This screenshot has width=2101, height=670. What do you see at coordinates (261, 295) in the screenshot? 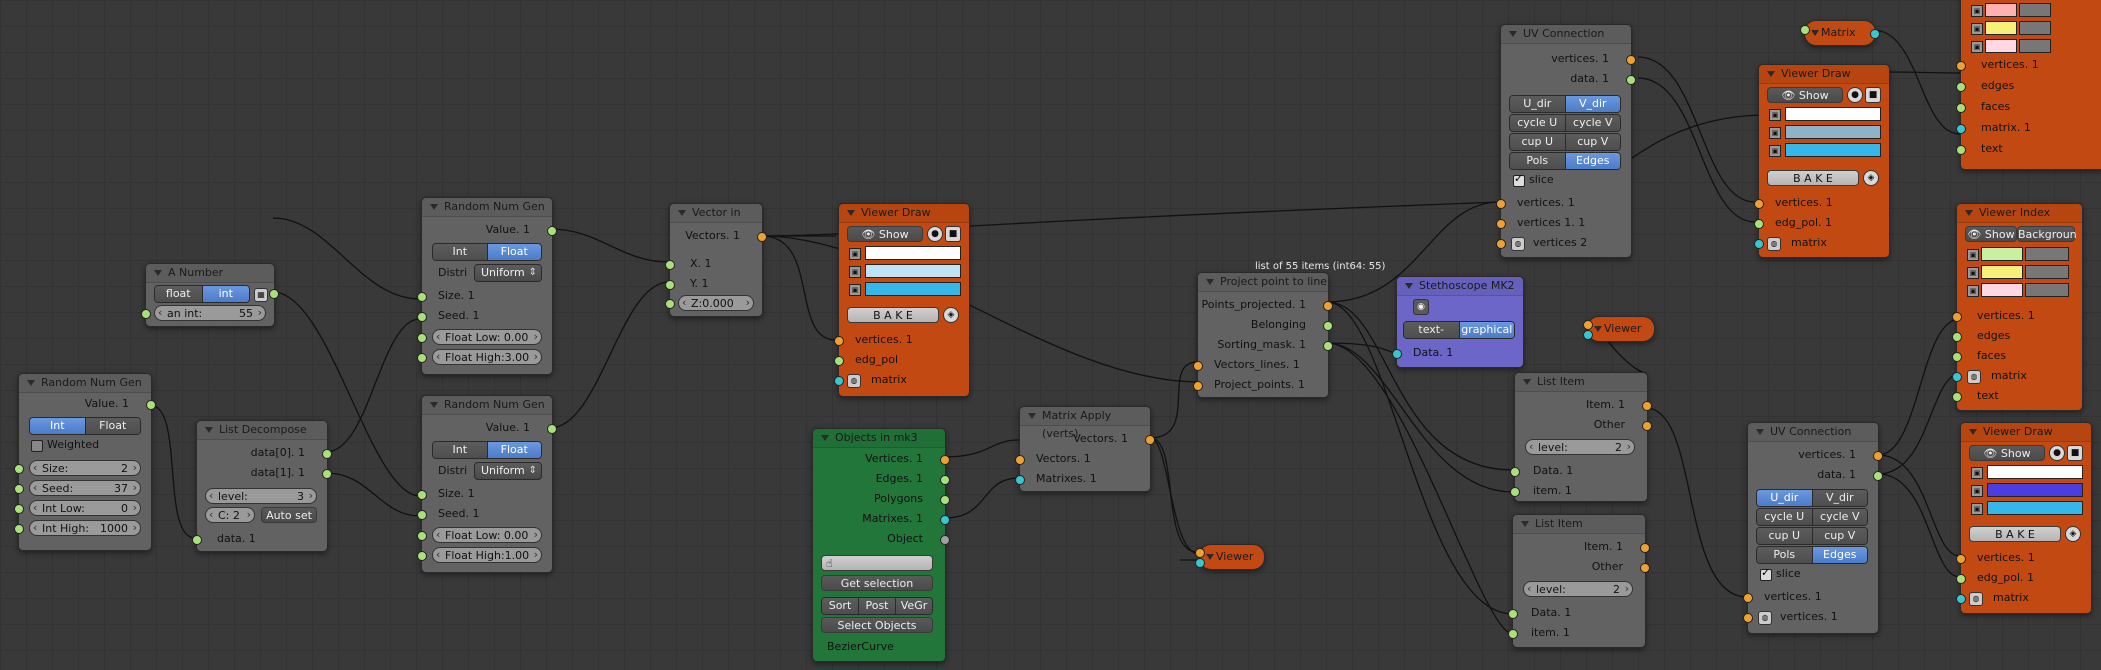
I see `calculator-icon: ▦` at bounding box center [261, 295].